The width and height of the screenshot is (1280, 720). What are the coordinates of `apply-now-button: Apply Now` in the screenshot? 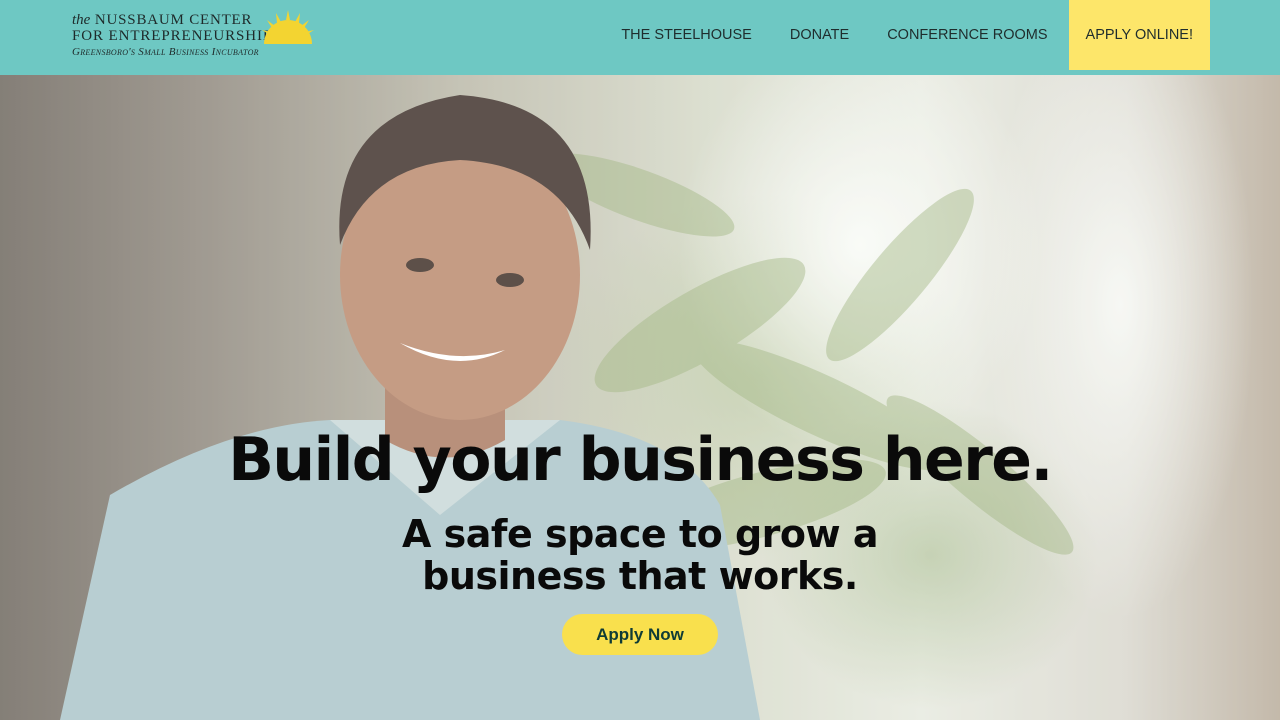 It's located at (640, 634).